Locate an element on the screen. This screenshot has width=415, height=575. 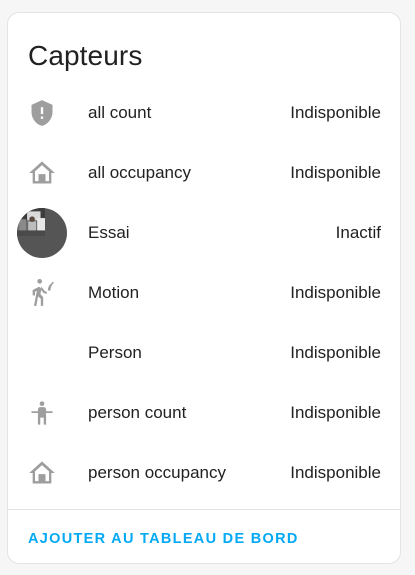
card-actions-divider is located at coordinates (204, 509).